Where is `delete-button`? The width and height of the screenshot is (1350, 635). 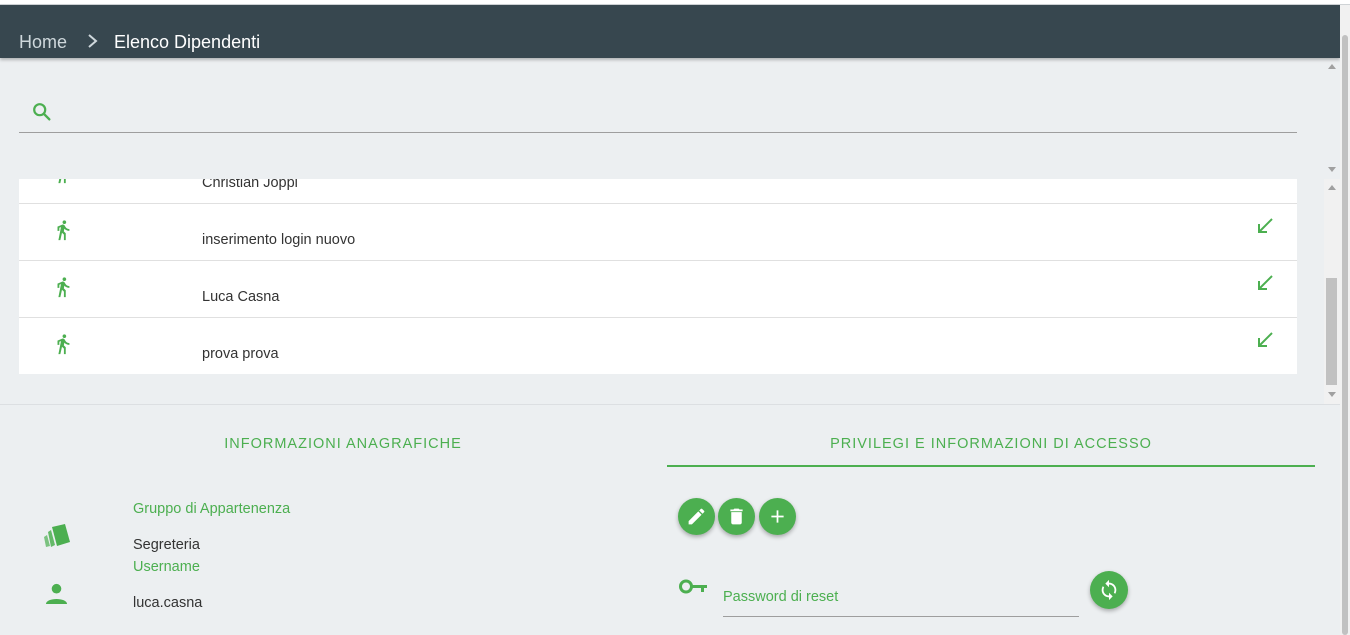 delete-button is located at coordinates (736, 516).